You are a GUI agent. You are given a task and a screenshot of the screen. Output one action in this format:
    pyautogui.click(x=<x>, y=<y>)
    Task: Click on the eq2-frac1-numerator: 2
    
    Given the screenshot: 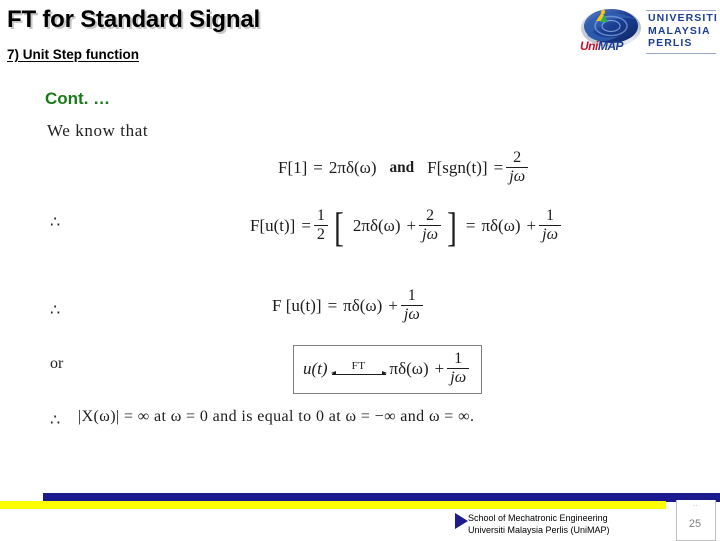 What is the action you would take?
    pyautogui.click(x=430, y=215)
    